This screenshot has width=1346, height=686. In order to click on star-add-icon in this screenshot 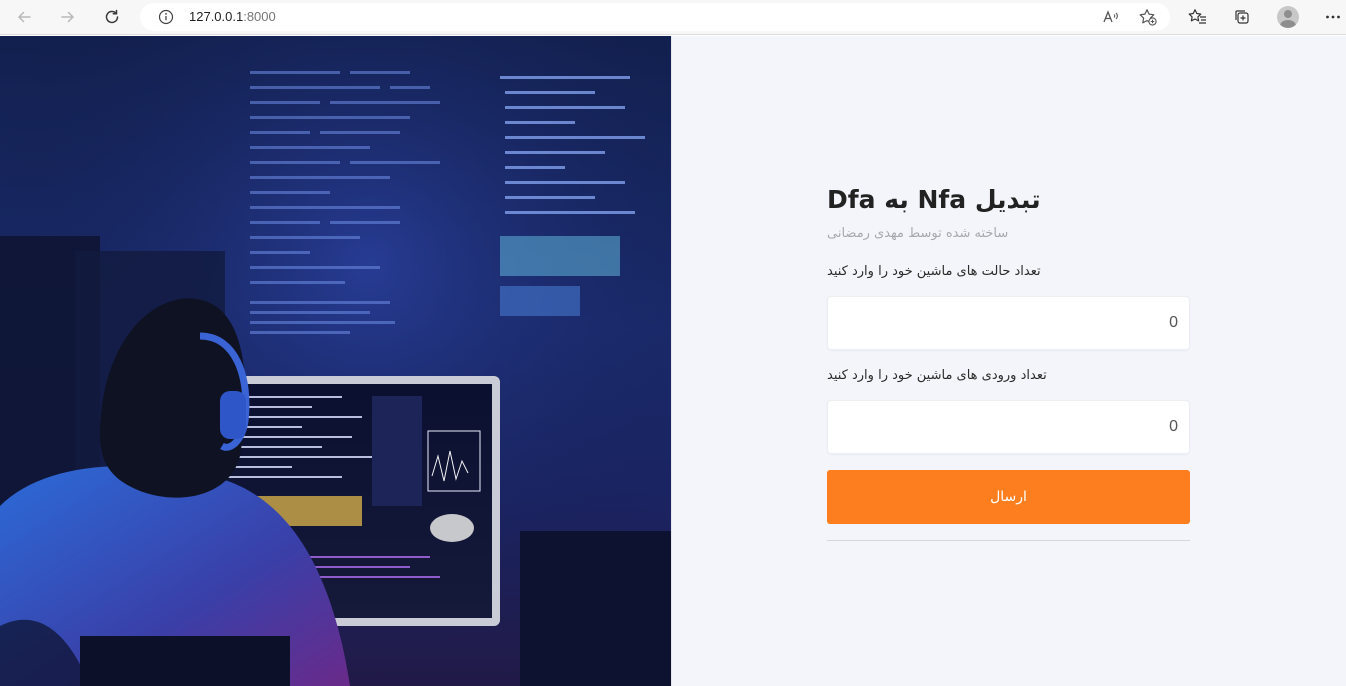, I will do `click(1148, 19)`.